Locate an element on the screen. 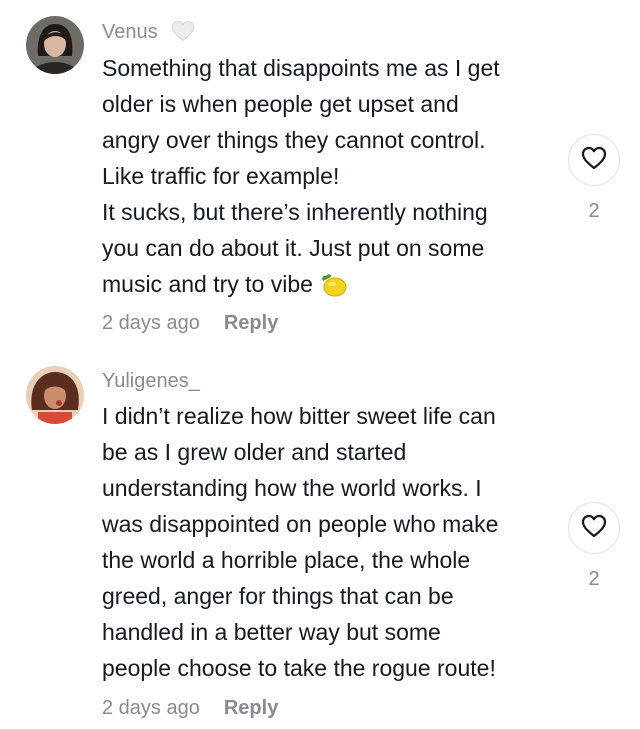 The image size is (640, 729). comment-text-line: music and try to vibe is located at coordinates (207, 284).